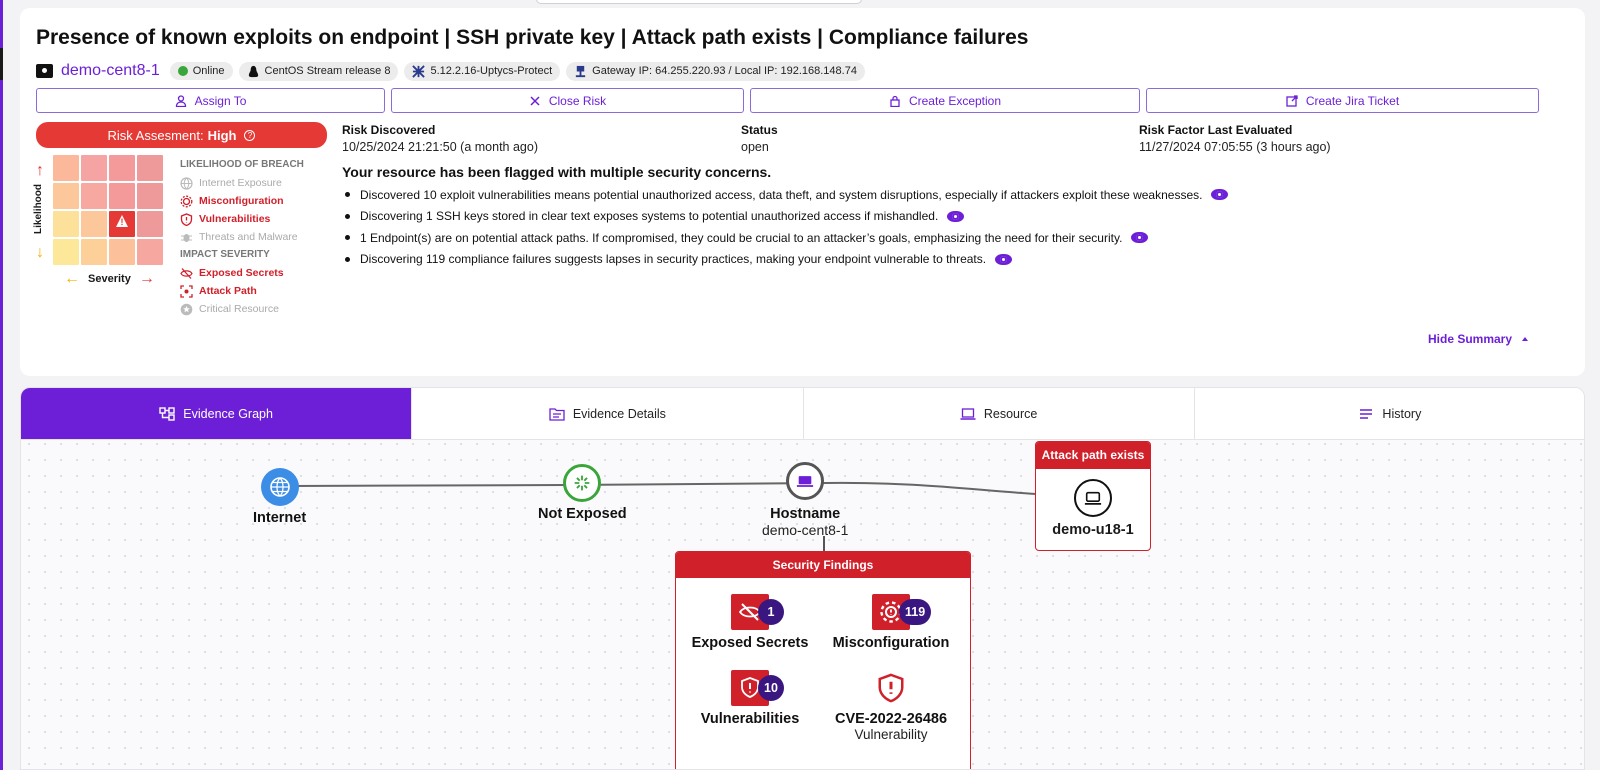  Describe the element at coordinates (210, 100) in the screenshot. I see `assign-to-button: Assign To` at that location.